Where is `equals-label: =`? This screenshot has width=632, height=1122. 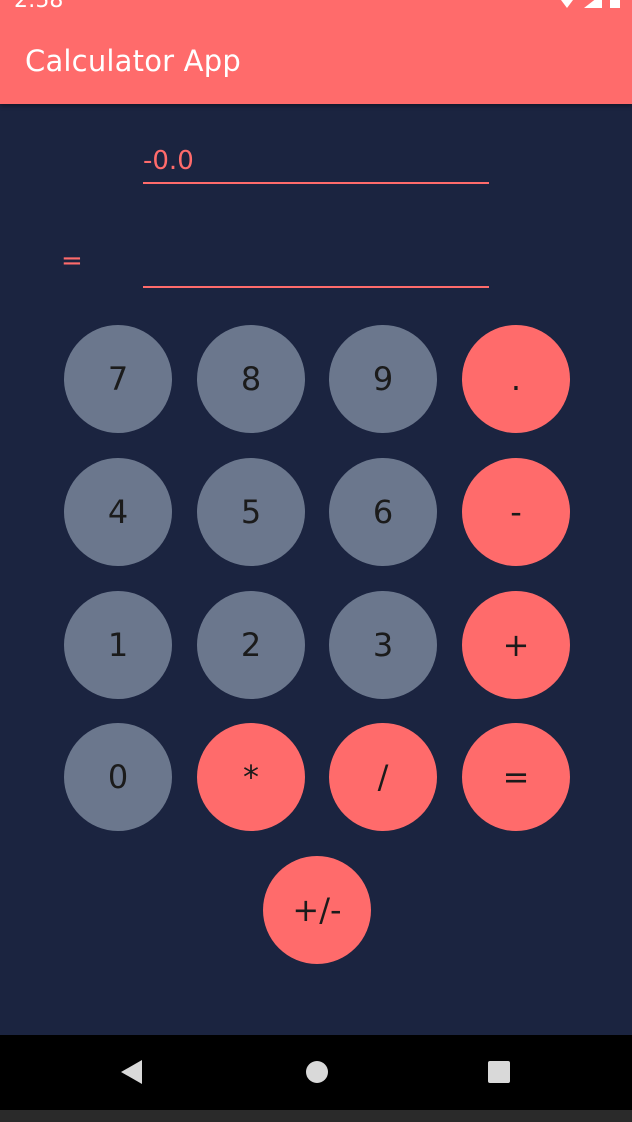
equals-label: = is located at coordinates (72, 261).